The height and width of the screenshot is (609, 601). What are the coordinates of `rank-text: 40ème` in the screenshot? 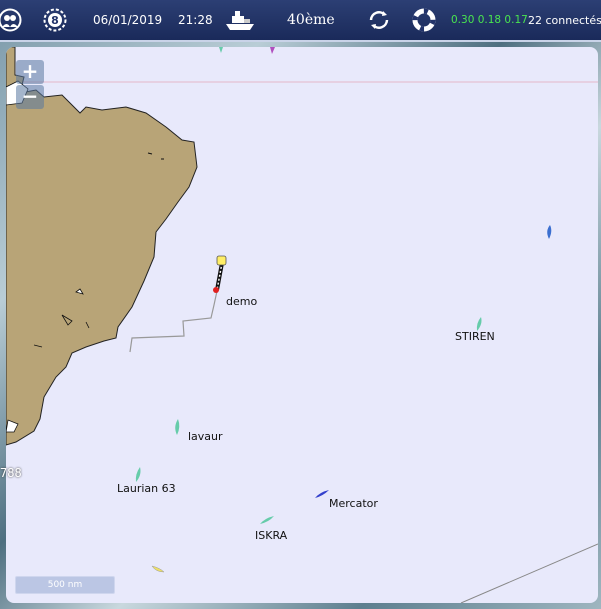 It's located at (311, 20).